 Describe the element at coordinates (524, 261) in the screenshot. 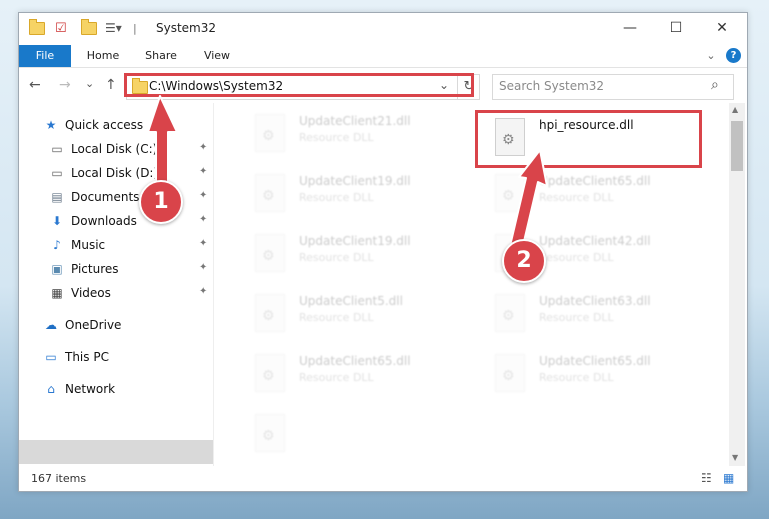

I see `step-2-badge: 2` at that location.